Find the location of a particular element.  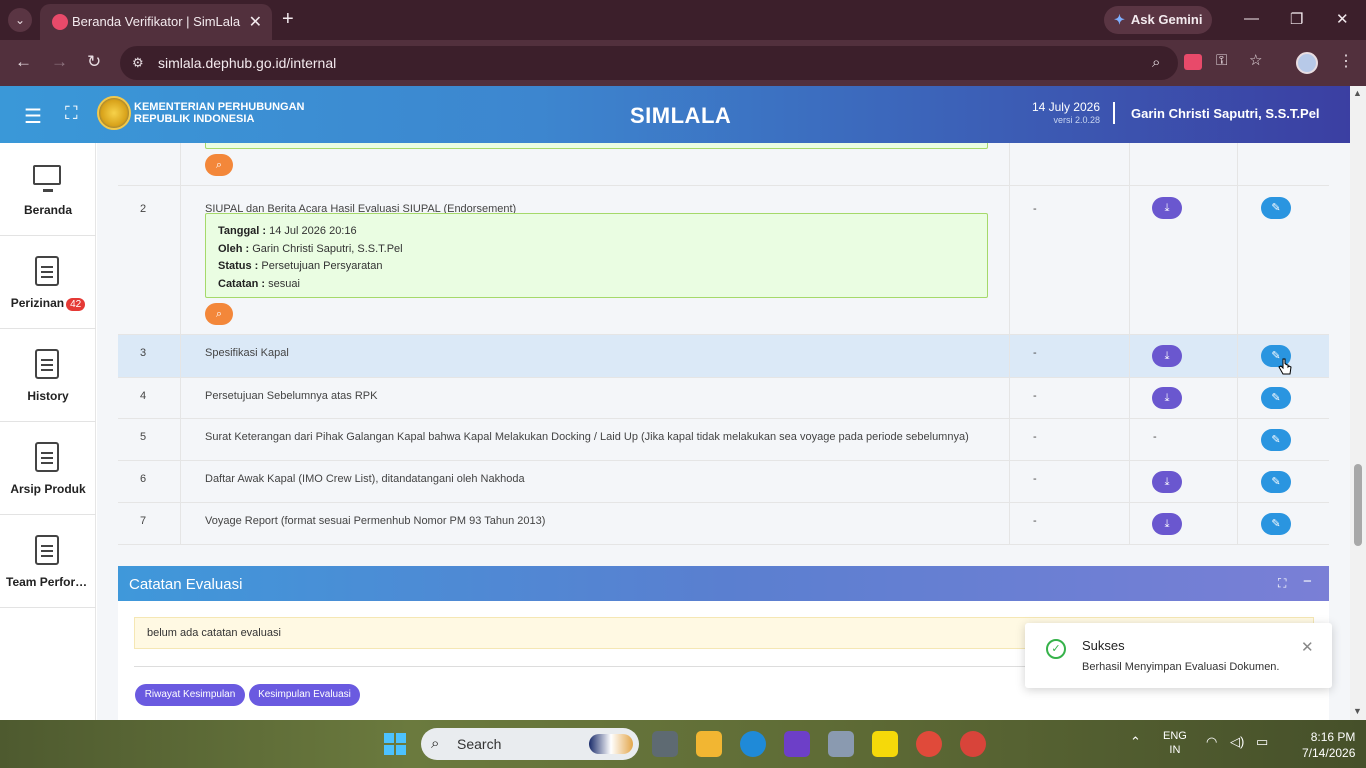

site-info-icon: ⚙ is located at coordinates (138, 63).